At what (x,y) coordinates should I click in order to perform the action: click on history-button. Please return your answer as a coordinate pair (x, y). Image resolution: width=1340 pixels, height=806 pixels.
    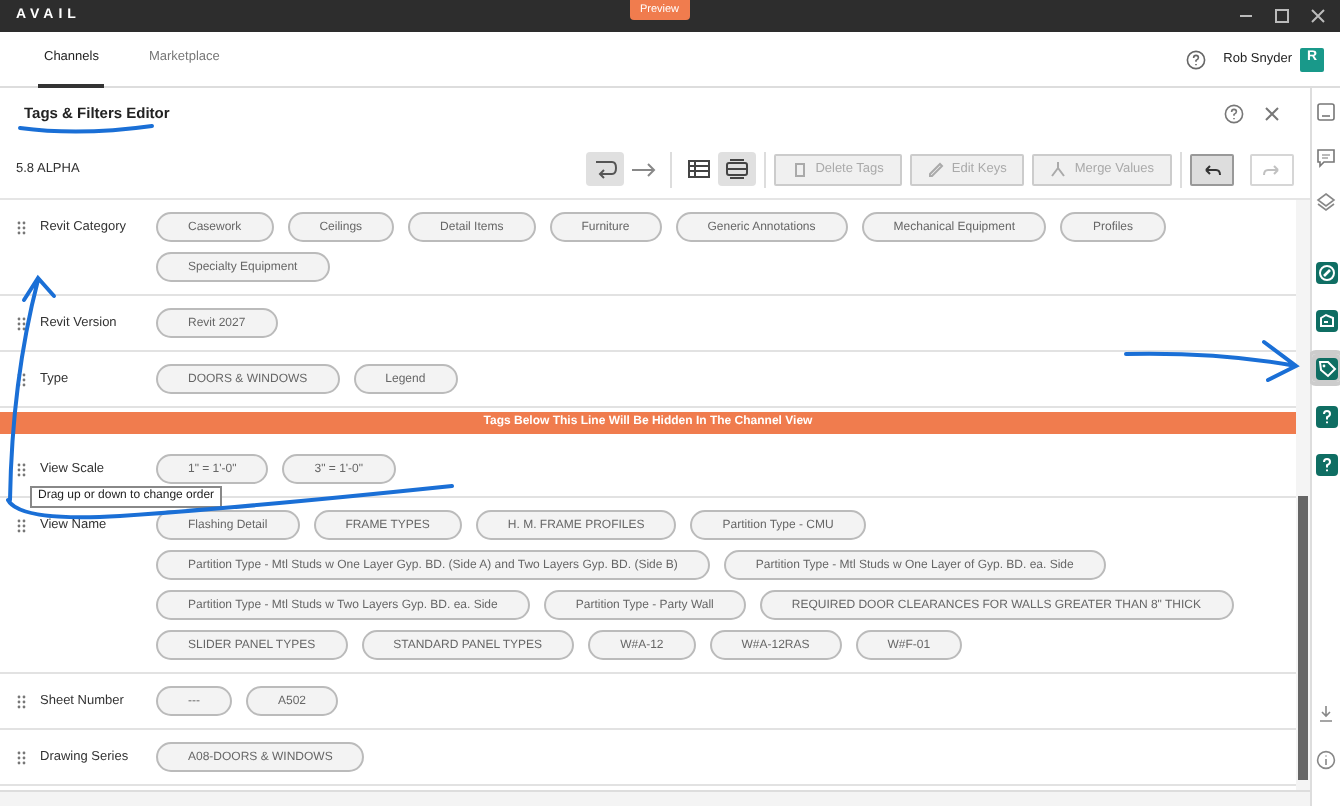
    Looking at the image, I should click on (1212, 169).